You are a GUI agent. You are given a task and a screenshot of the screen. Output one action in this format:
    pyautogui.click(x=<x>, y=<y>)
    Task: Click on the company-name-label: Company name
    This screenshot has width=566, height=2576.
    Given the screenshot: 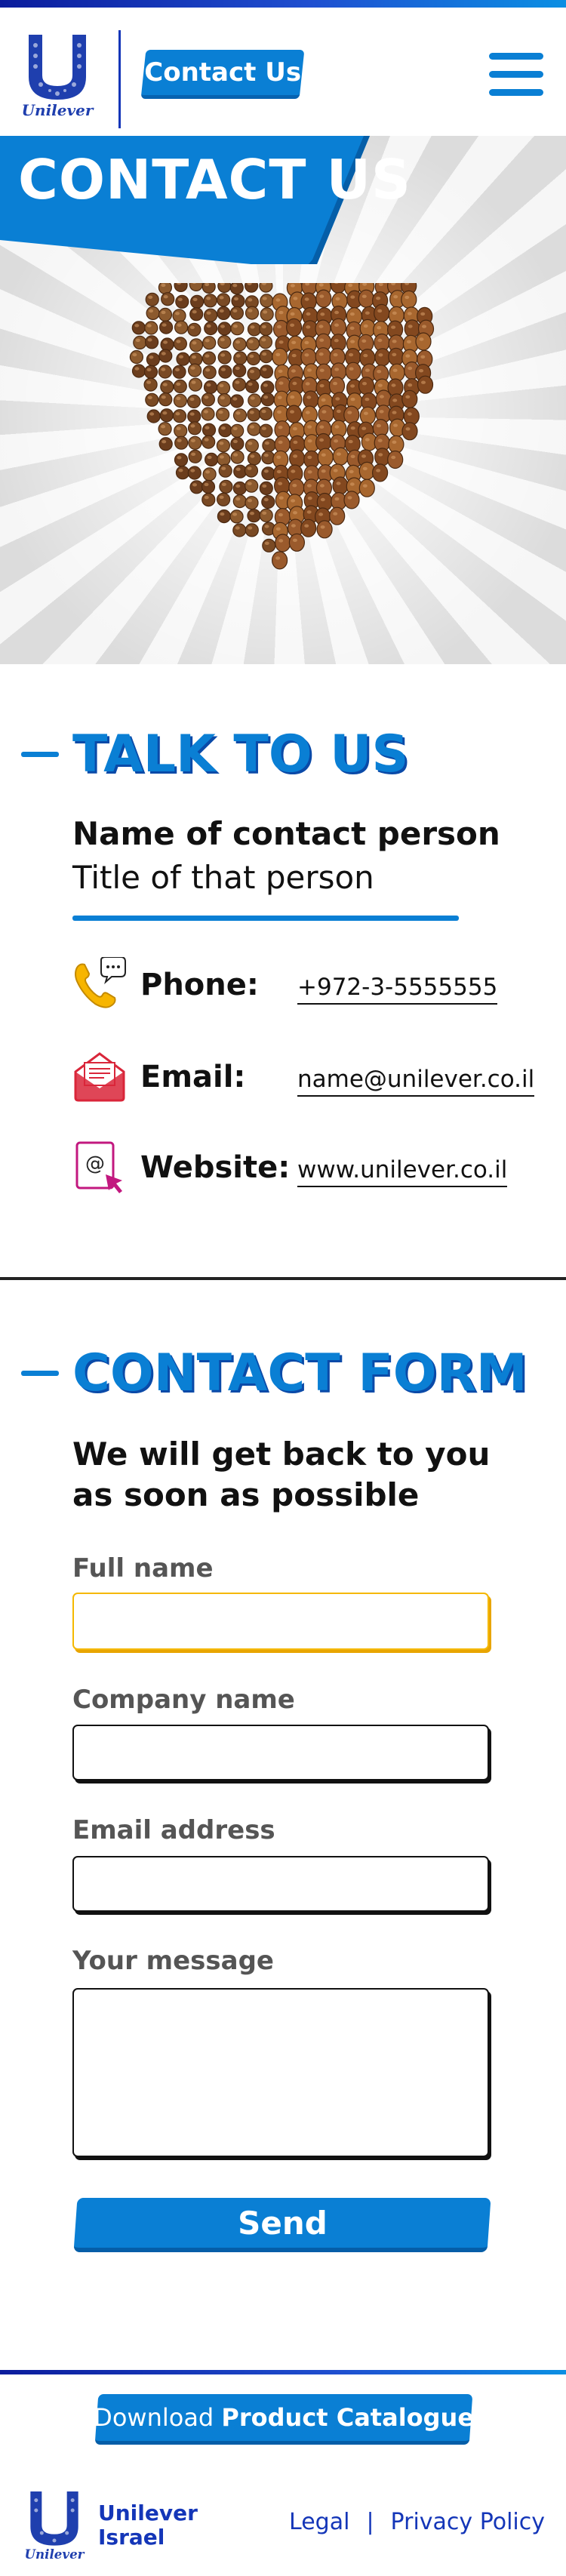 What is the action you would take?
    pyautogui.click(x=184, y=1700)
    